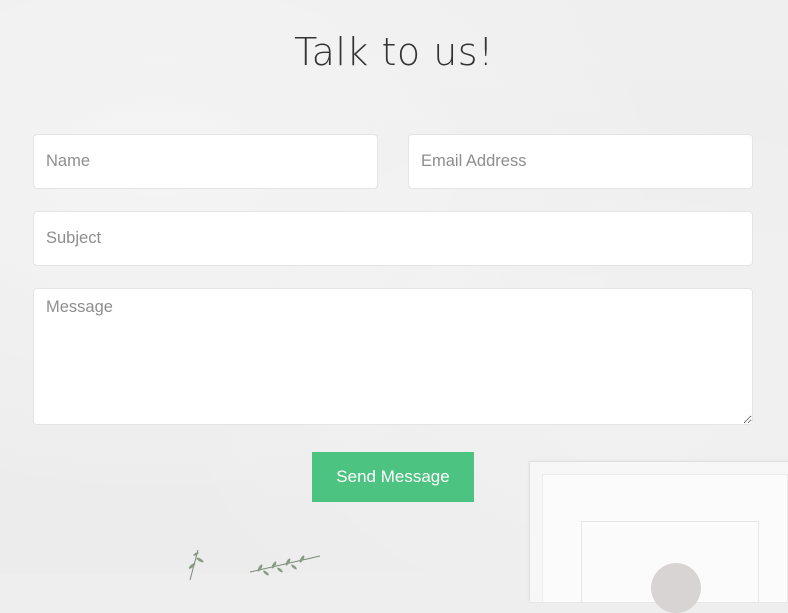 The width and height of the screenshot is (788, 613). Describe the element at coordinates (254, 564) in the screenshot. I see `plant-decoration` at that location.